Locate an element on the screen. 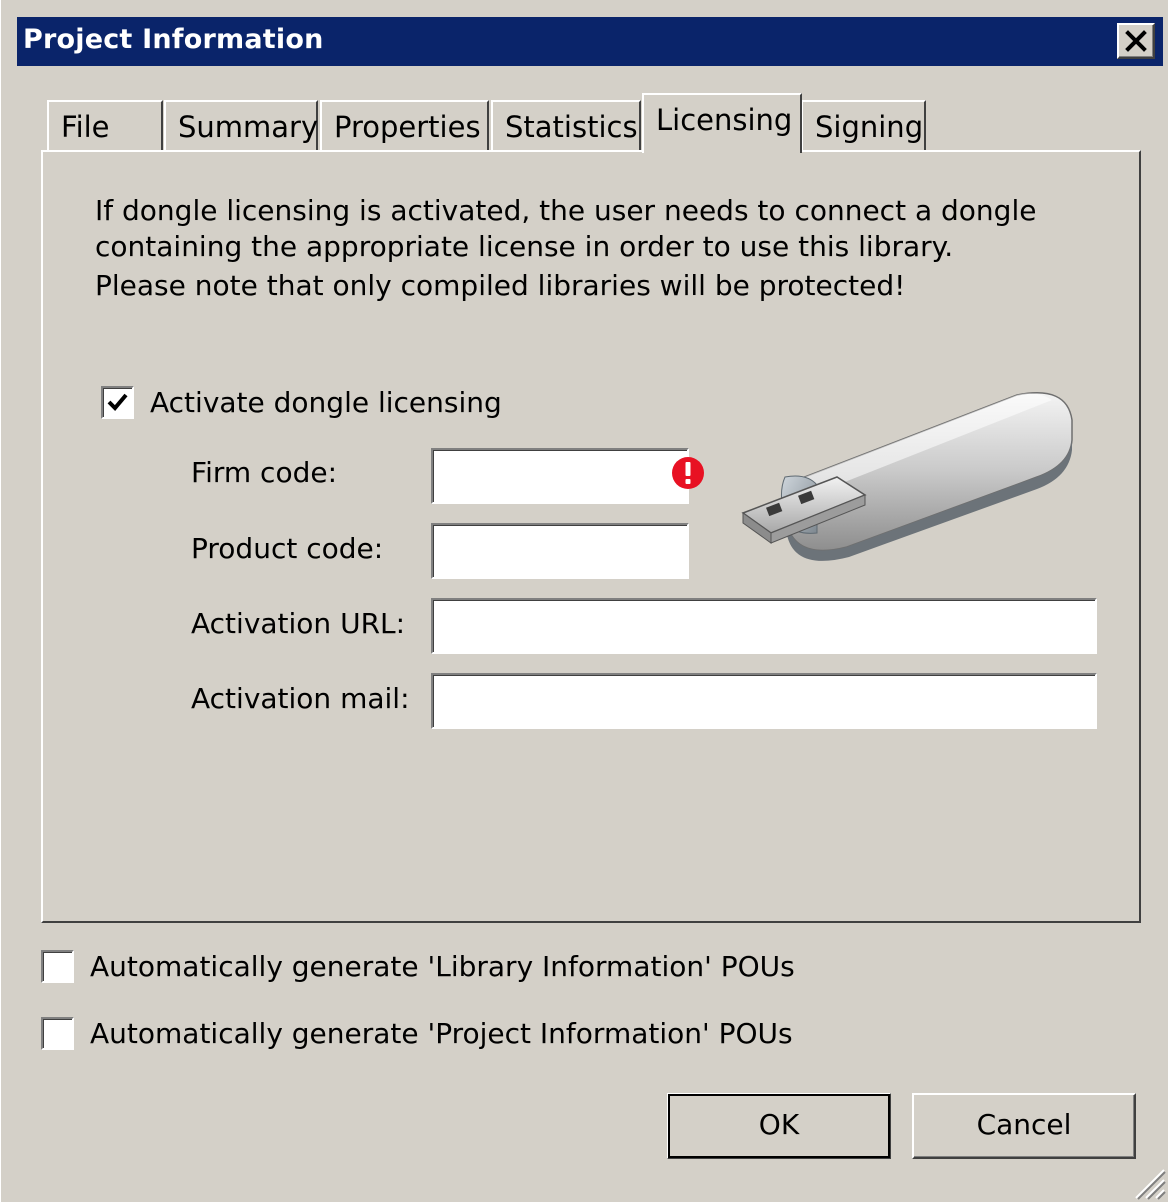 This screenshot has width=1168, height=1202. activation-mail-input is located at coordinates (766, 702).